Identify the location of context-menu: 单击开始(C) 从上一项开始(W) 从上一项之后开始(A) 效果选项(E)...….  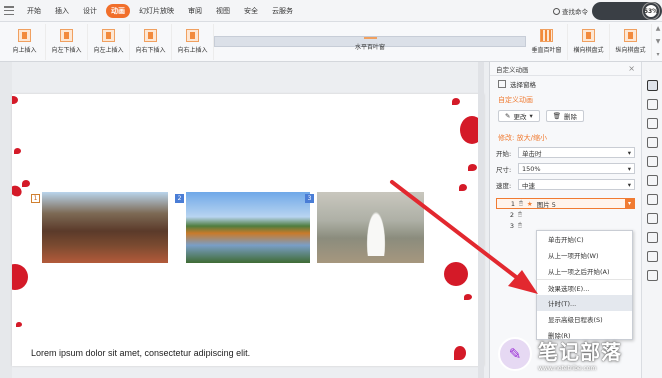
(584, 285).